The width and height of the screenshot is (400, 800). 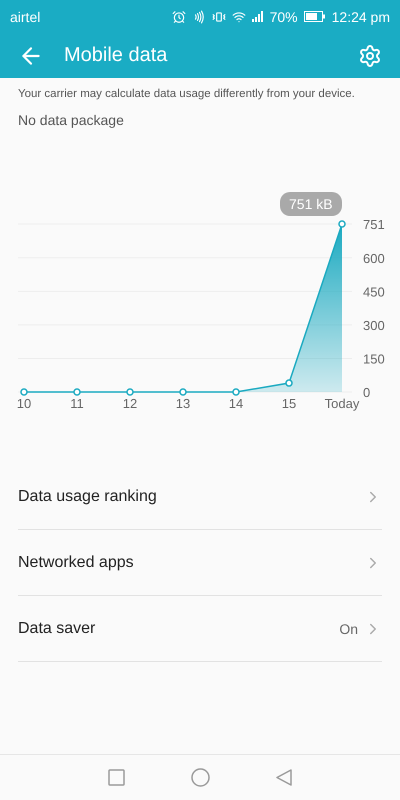 I want to click on axis-label: 0, so click(x=366, y=392).